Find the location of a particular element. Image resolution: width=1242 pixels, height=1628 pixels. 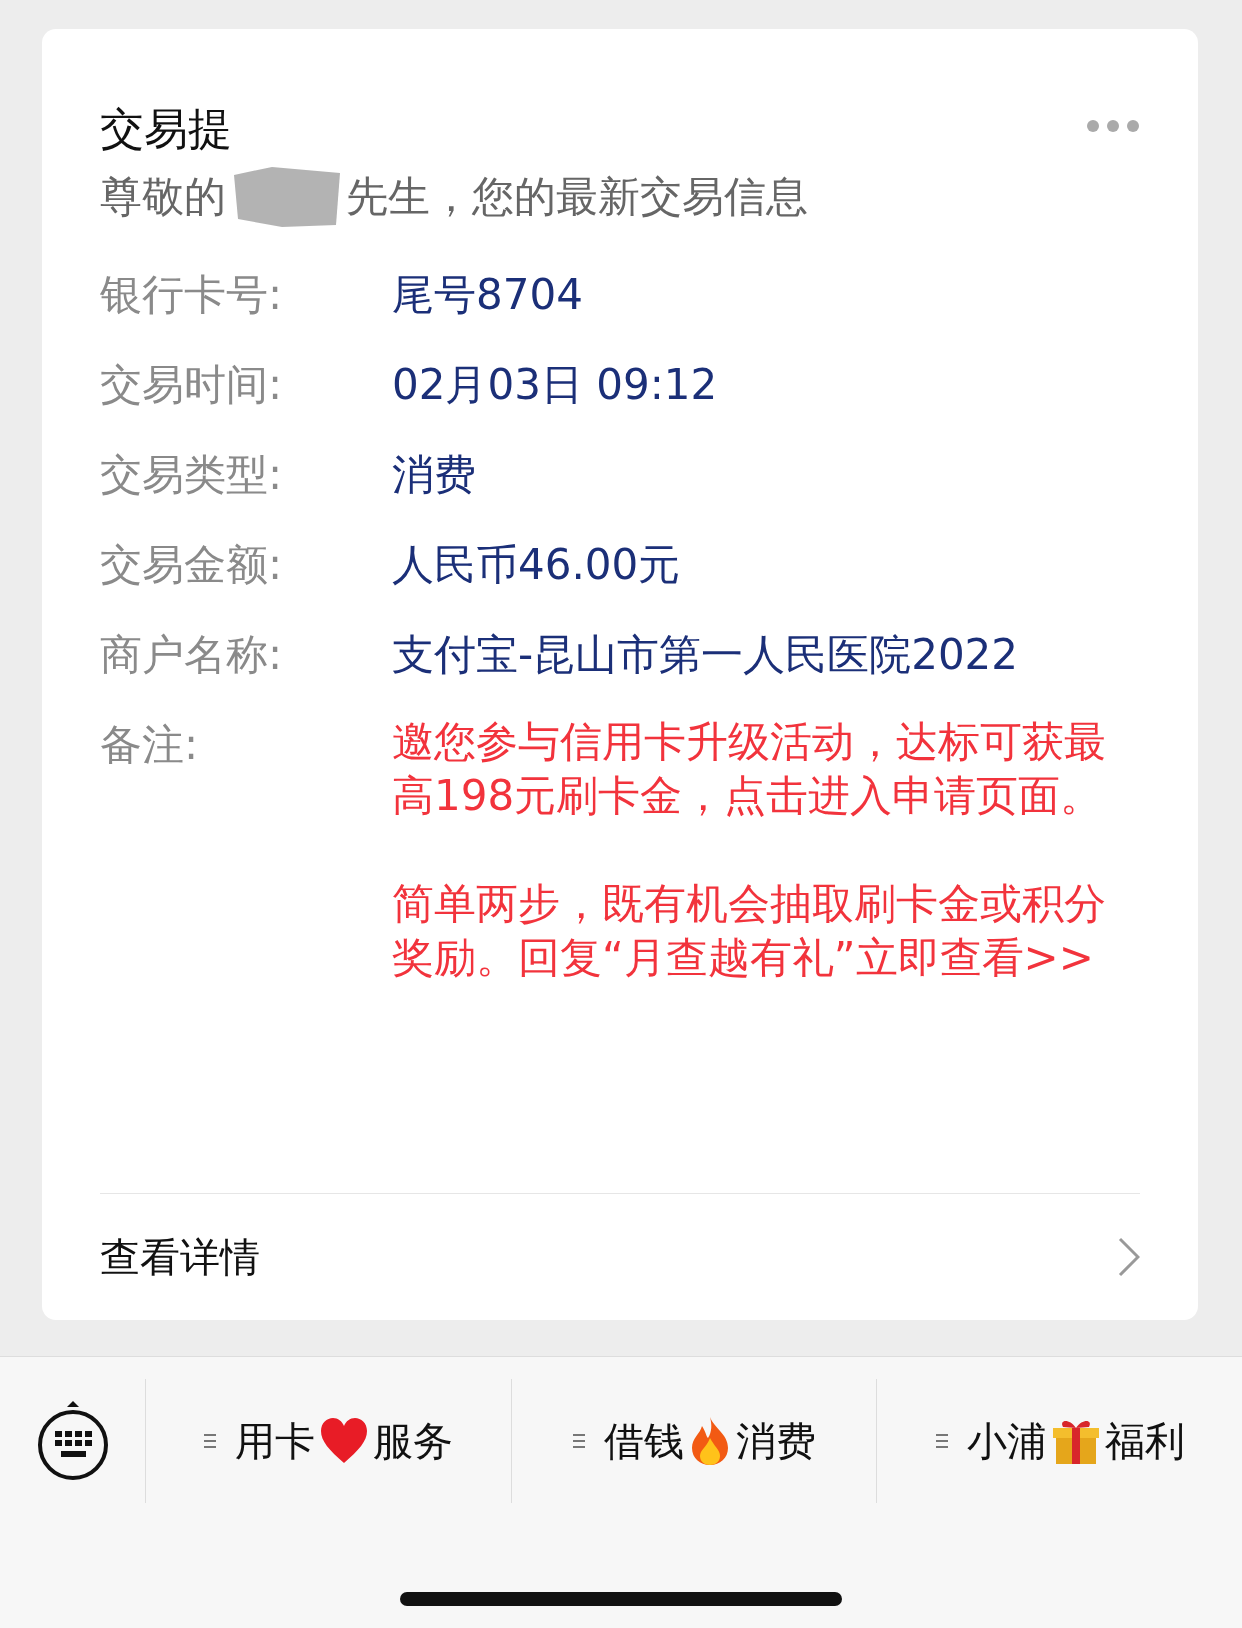

field-value: 消费 is located at coordinates (434, 475).